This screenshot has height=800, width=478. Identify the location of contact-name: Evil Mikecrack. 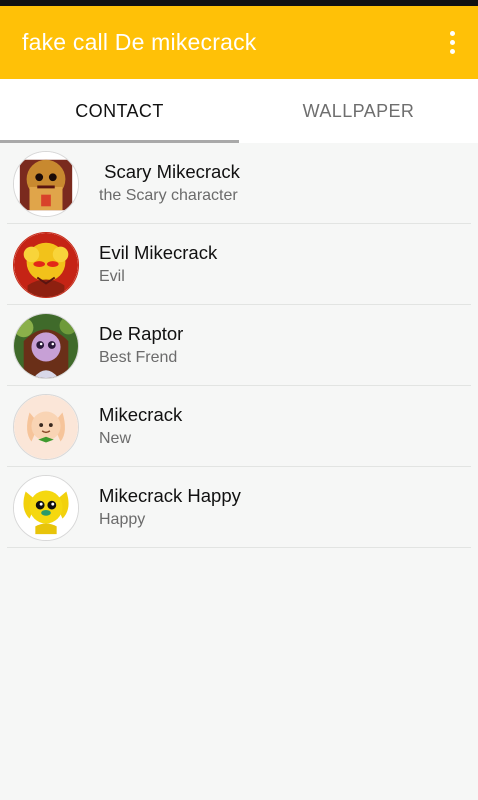
(158, 252).